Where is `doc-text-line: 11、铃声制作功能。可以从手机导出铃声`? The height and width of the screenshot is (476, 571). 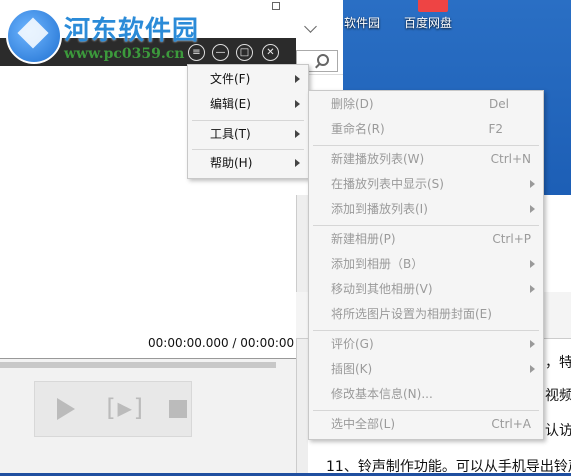 doc-text-line: 11、铃声制作功能。可以从手机导出铃声 is located at coordinates (448, 467).